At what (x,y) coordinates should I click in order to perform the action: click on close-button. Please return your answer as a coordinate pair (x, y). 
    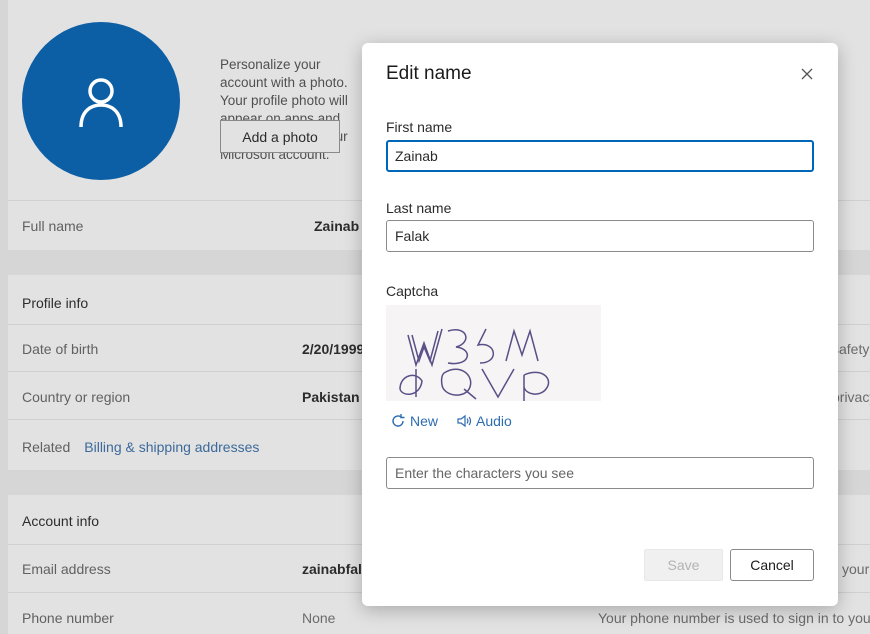
    Looking at the image, I should click on (807, 74).